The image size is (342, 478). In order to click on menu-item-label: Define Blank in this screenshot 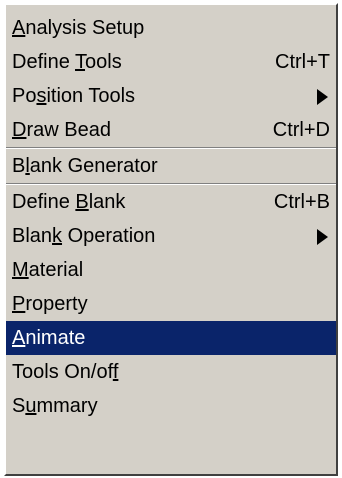, I will do `click(69, 202)`.